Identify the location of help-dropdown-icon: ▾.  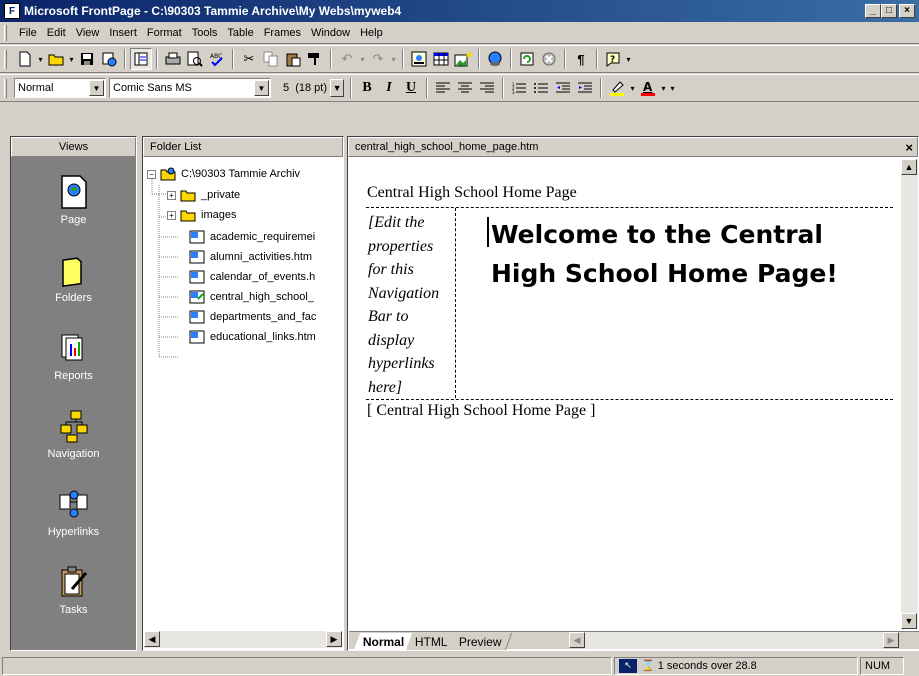
(628, 59).